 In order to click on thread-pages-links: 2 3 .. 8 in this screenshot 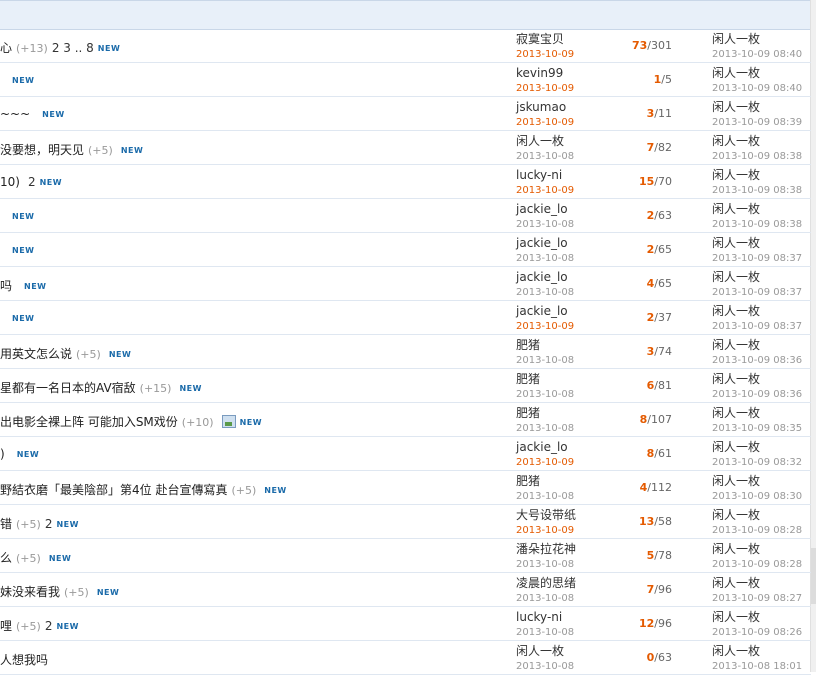, I will do `click(73, 48)`.